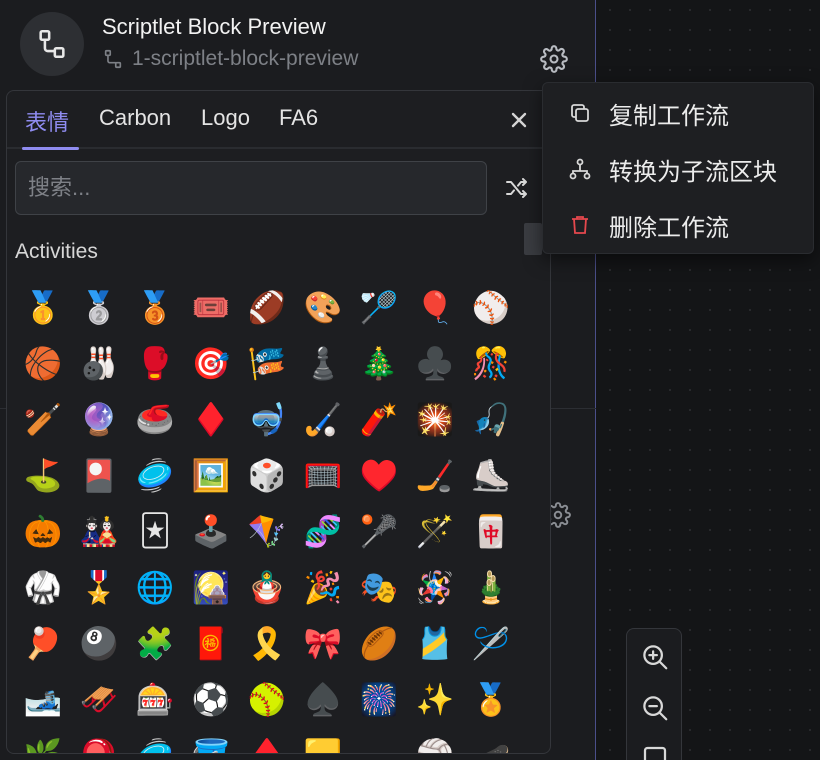  I want to click on emoji-item: 🥅, so click(323, 475).